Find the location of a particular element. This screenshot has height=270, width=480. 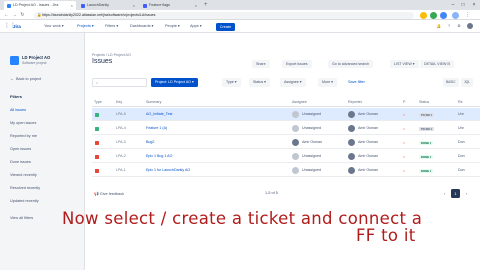

previous-page-icon: ‹ is located at coordinates (444, 193).